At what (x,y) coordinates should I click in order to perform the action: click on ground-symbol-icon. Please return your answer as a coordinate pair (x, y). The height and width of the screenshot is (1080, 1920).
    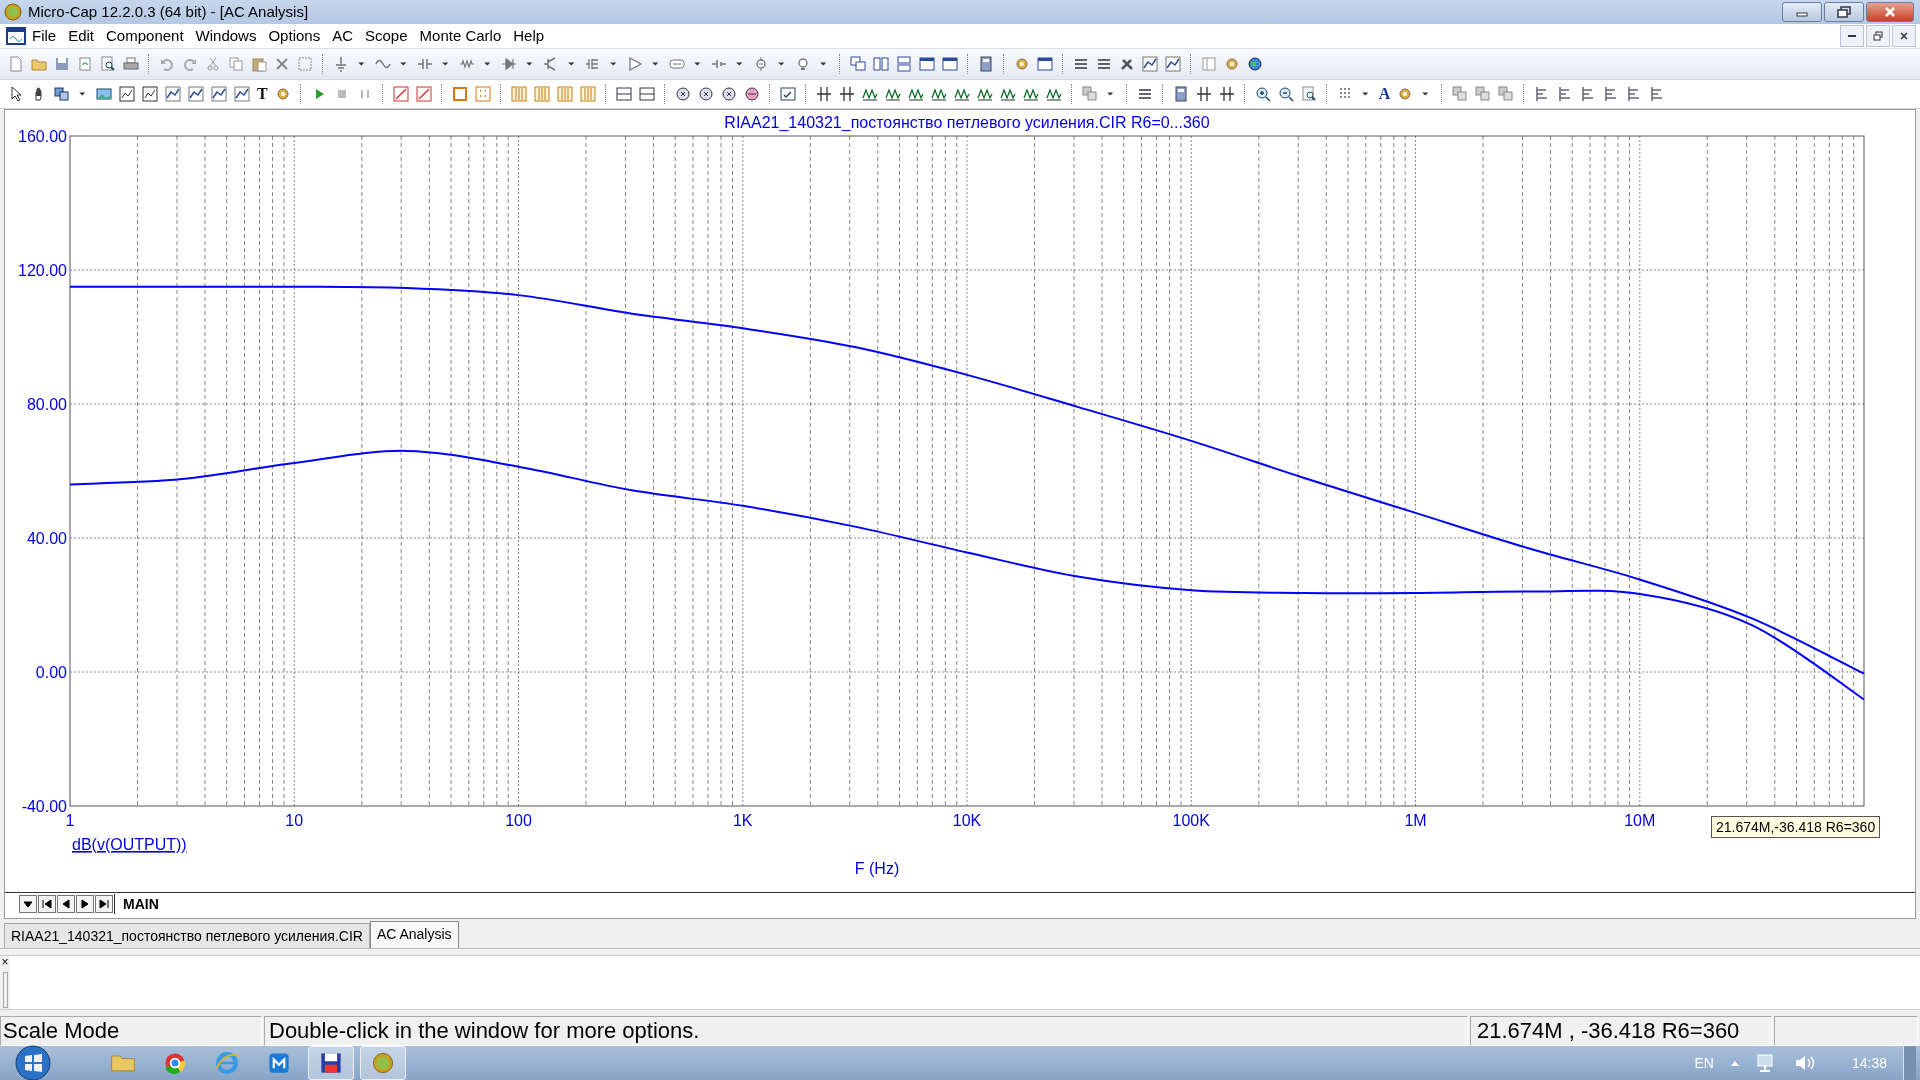
    Looking at the image, I should click on (341, 63).